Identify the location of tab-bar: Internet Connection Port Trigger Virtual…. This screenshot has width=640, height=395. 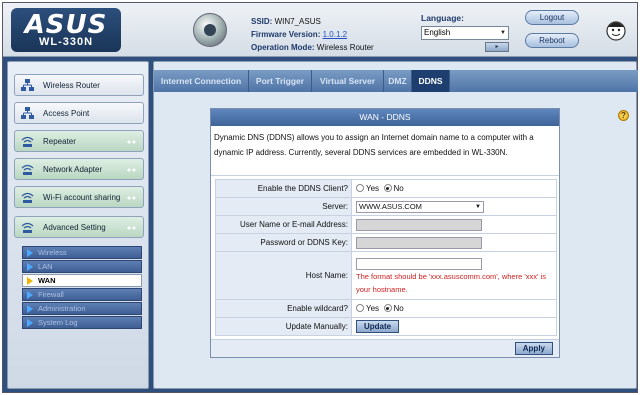
(396, 81).